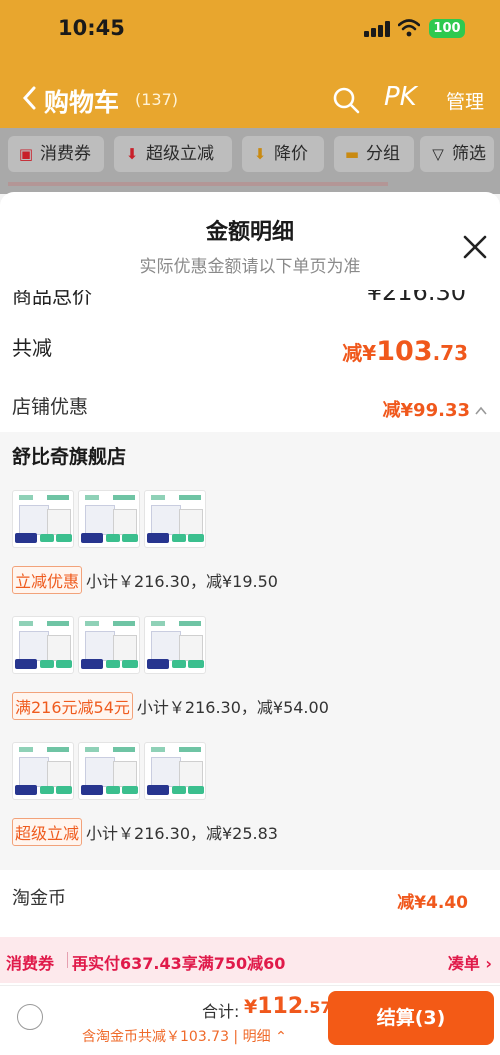 The width and height of the screenshot is (500, 1055). What do you see at coordinates (72, 706) in the screenshot?
I see `promo-badge: 满216元减54元` at bounding box center [72, 706].